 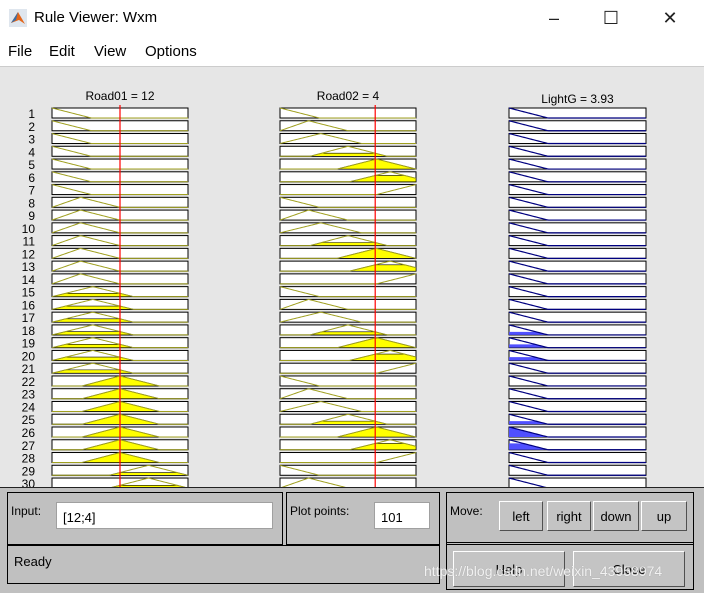 I want to click on variable-header: LightG = 3.93, so click(x=577, y=99).